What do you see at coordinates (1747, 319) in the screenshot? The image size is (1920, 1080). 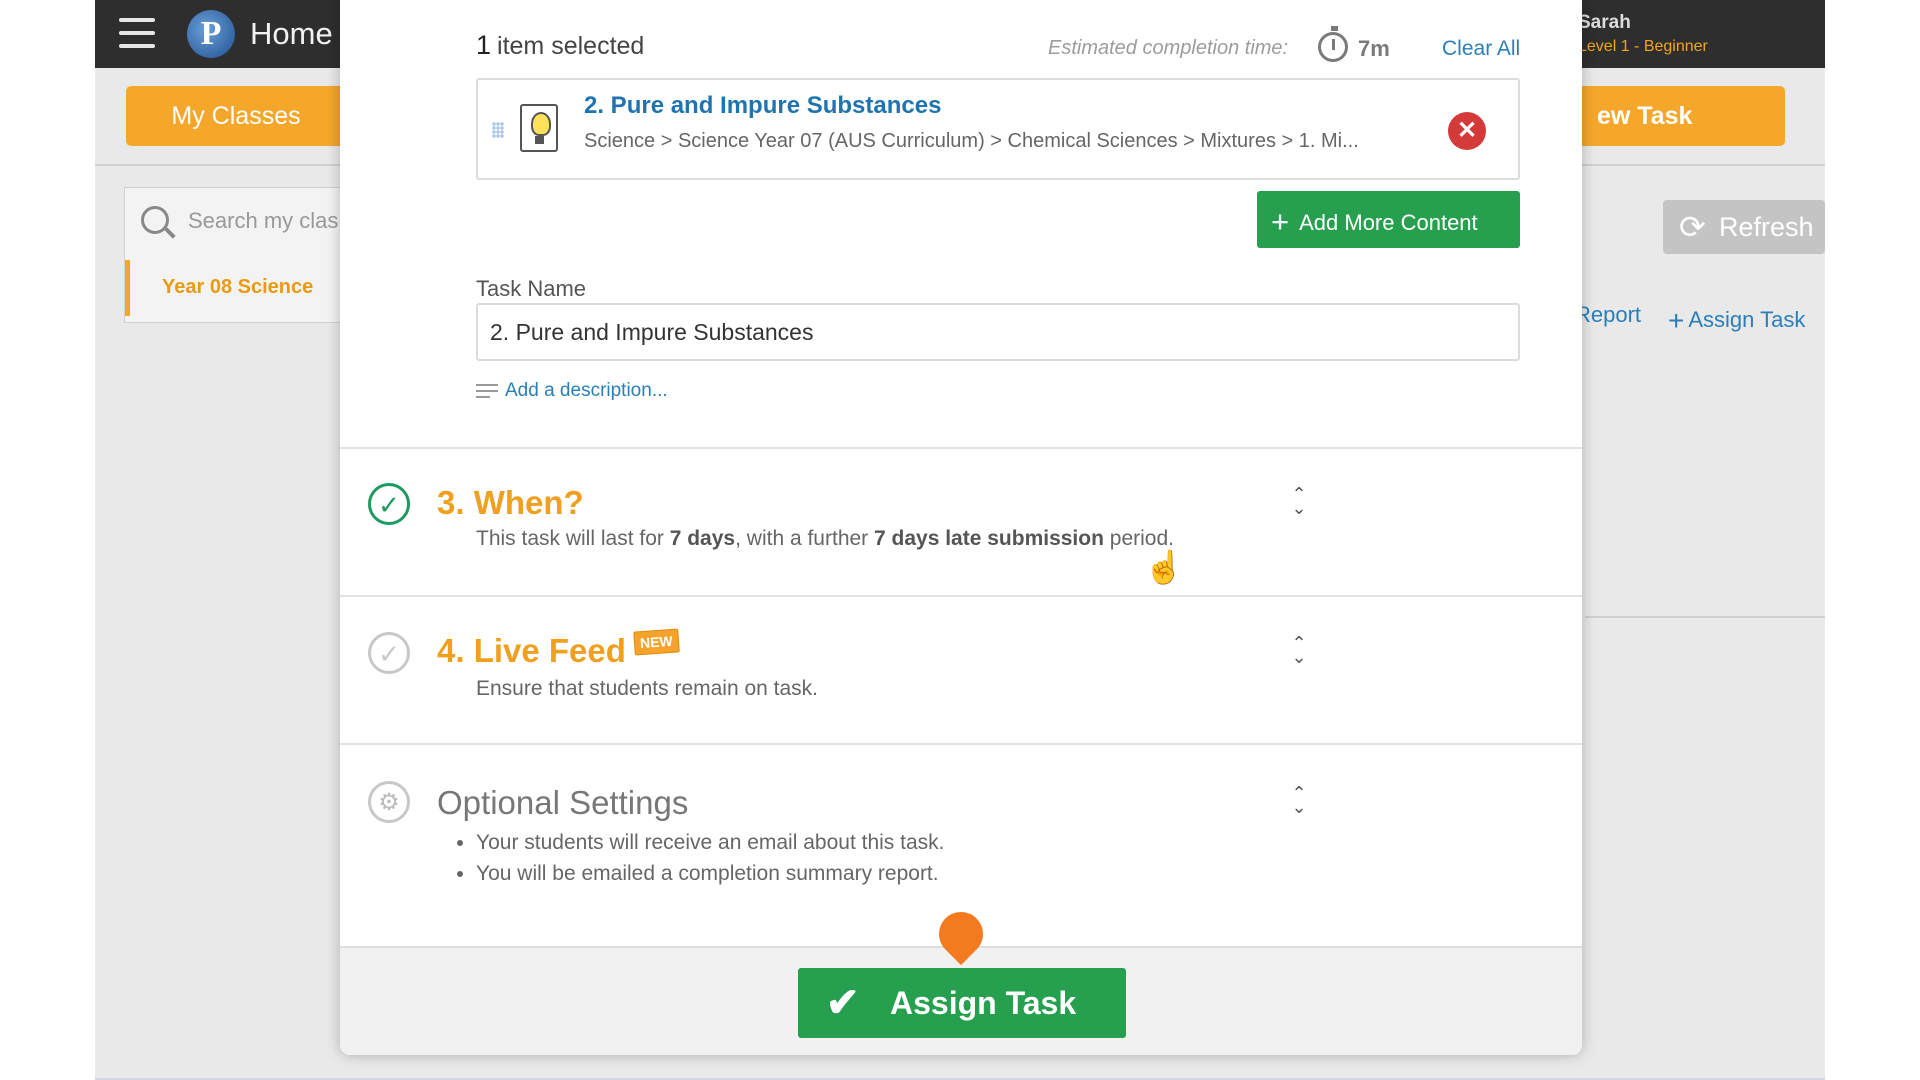 I see `assign-task-link-label: Assign Task` at bounding box center [1747, 319].